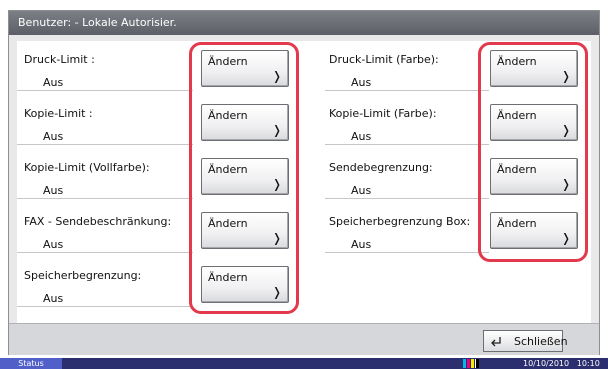 This screenshot has height=369, width=608. I want to click on close-label: Schließen, so click(541, 341).